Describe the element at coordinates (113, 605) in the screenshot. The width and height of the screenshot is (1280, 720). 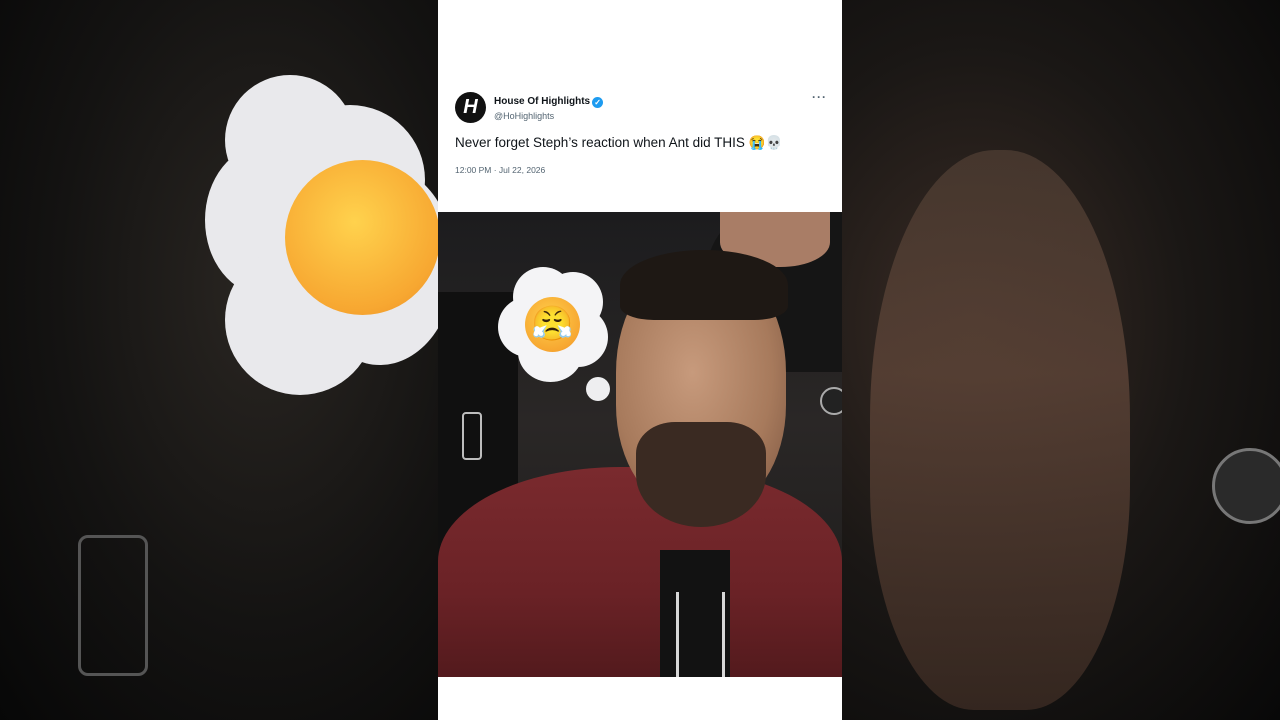
I see `blurred-nba-logo` at that location.